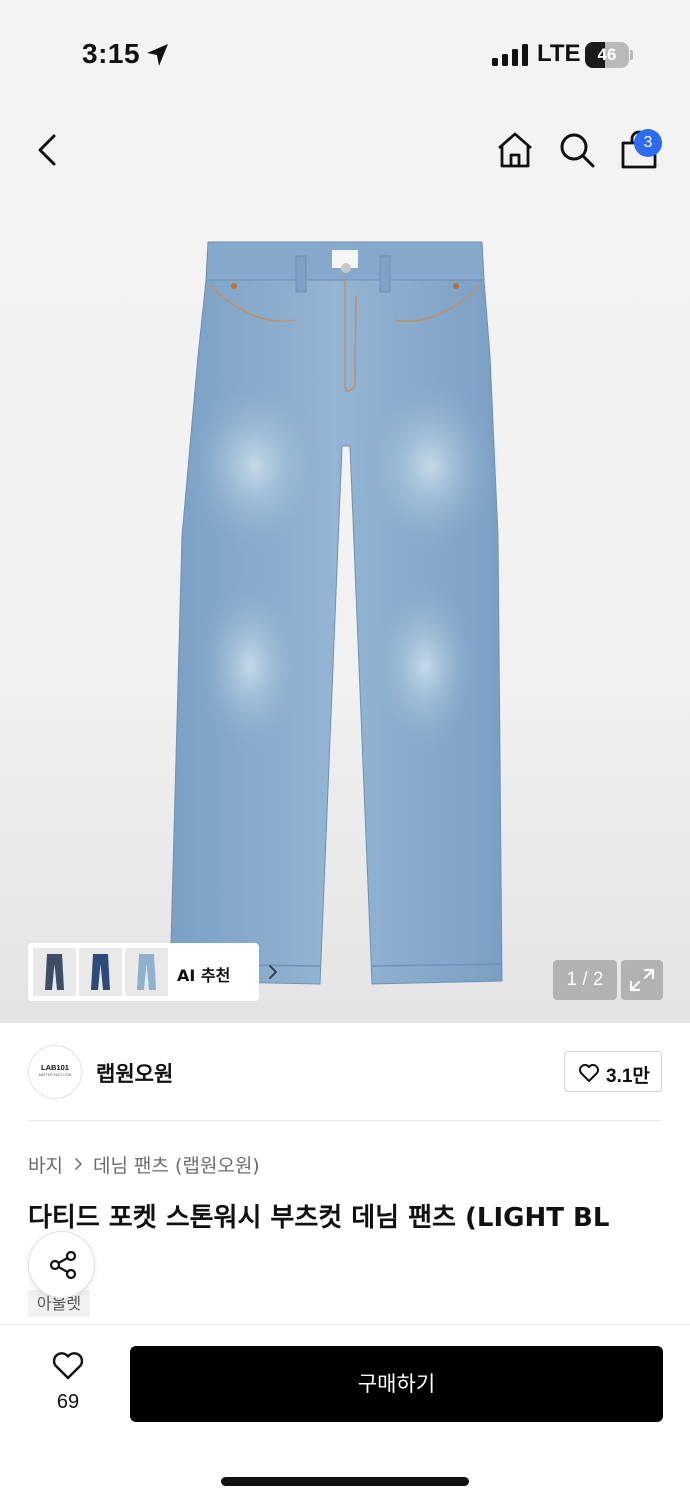  What do you see at coordinates (134, 1073) in the screenshot?
I see `brand-name: 랩원오원` at bounding box center [134, 1073].